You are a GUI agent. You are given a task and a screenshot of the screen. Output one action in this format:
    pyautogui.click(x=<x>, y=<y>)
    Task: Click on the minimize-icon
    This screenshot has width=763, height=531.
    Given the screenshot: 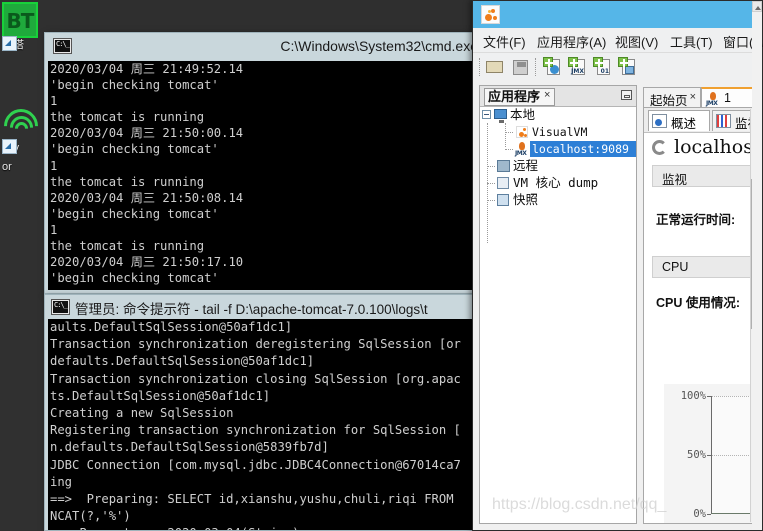 What is the action you would take?
    pyautogui.click(x=626, y=95)
    